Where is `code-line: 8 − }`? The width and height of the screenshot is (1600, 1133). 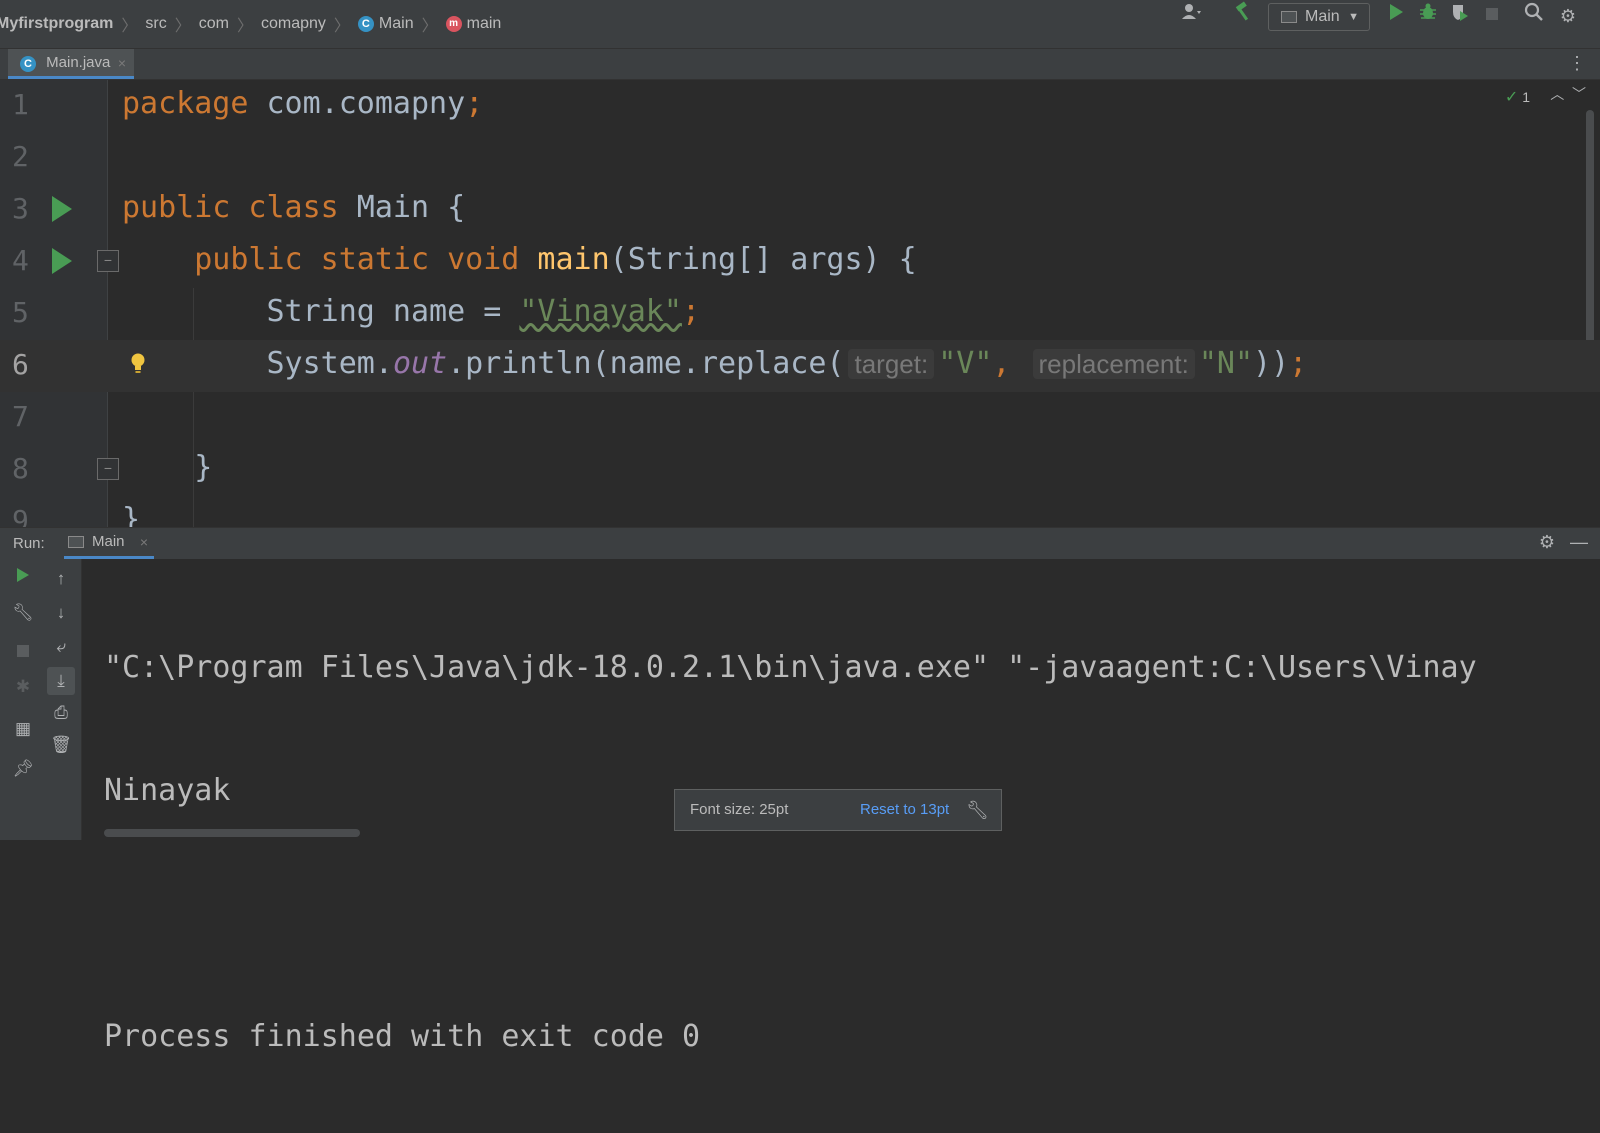
code-line: 8 − } is located at coordinates (800, 470).